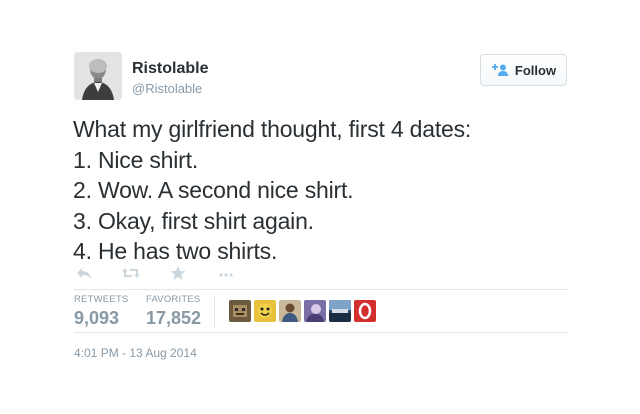 This screenshot has width=640, height=414. What do you see at coordinates (135, 353) in the screenshot?
I see `tweet-timestamp: 4:01 PM - 13 Aug 2014` at bounding box center [135, 353].